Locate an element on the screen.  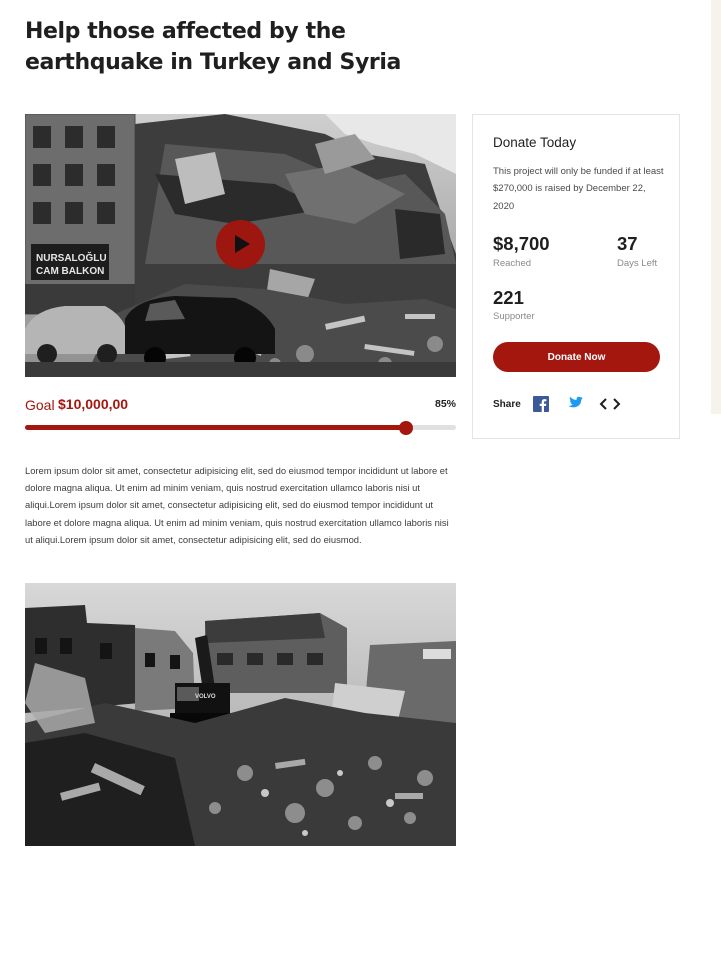
goal-percent: 85% is located at coordinates (445, 404).